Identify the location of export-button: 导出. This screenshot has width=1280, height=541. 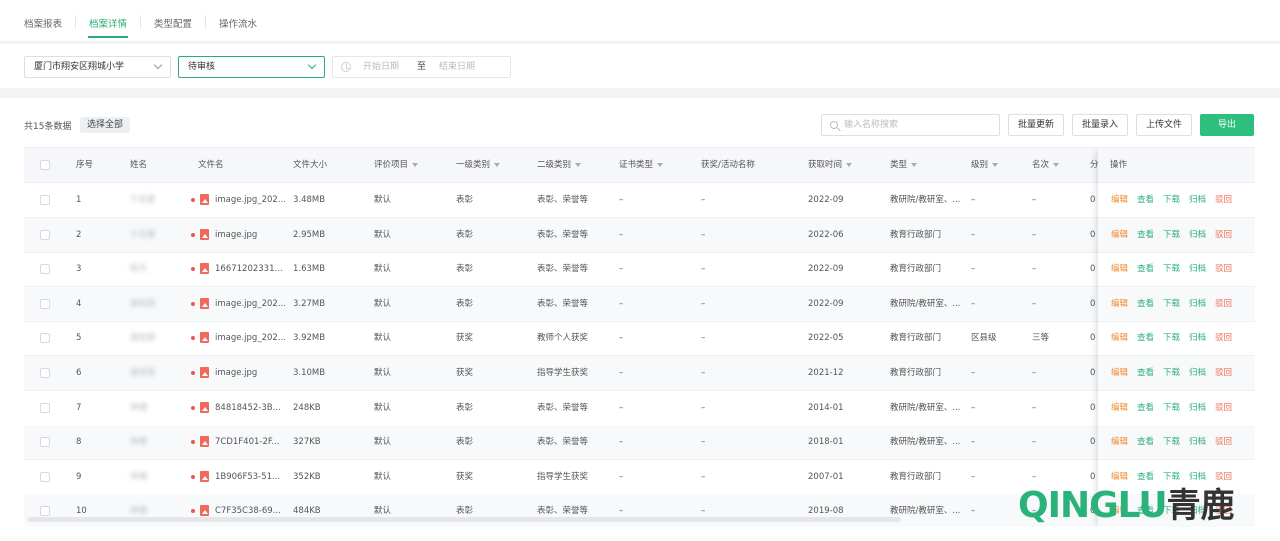
(1227, 125).